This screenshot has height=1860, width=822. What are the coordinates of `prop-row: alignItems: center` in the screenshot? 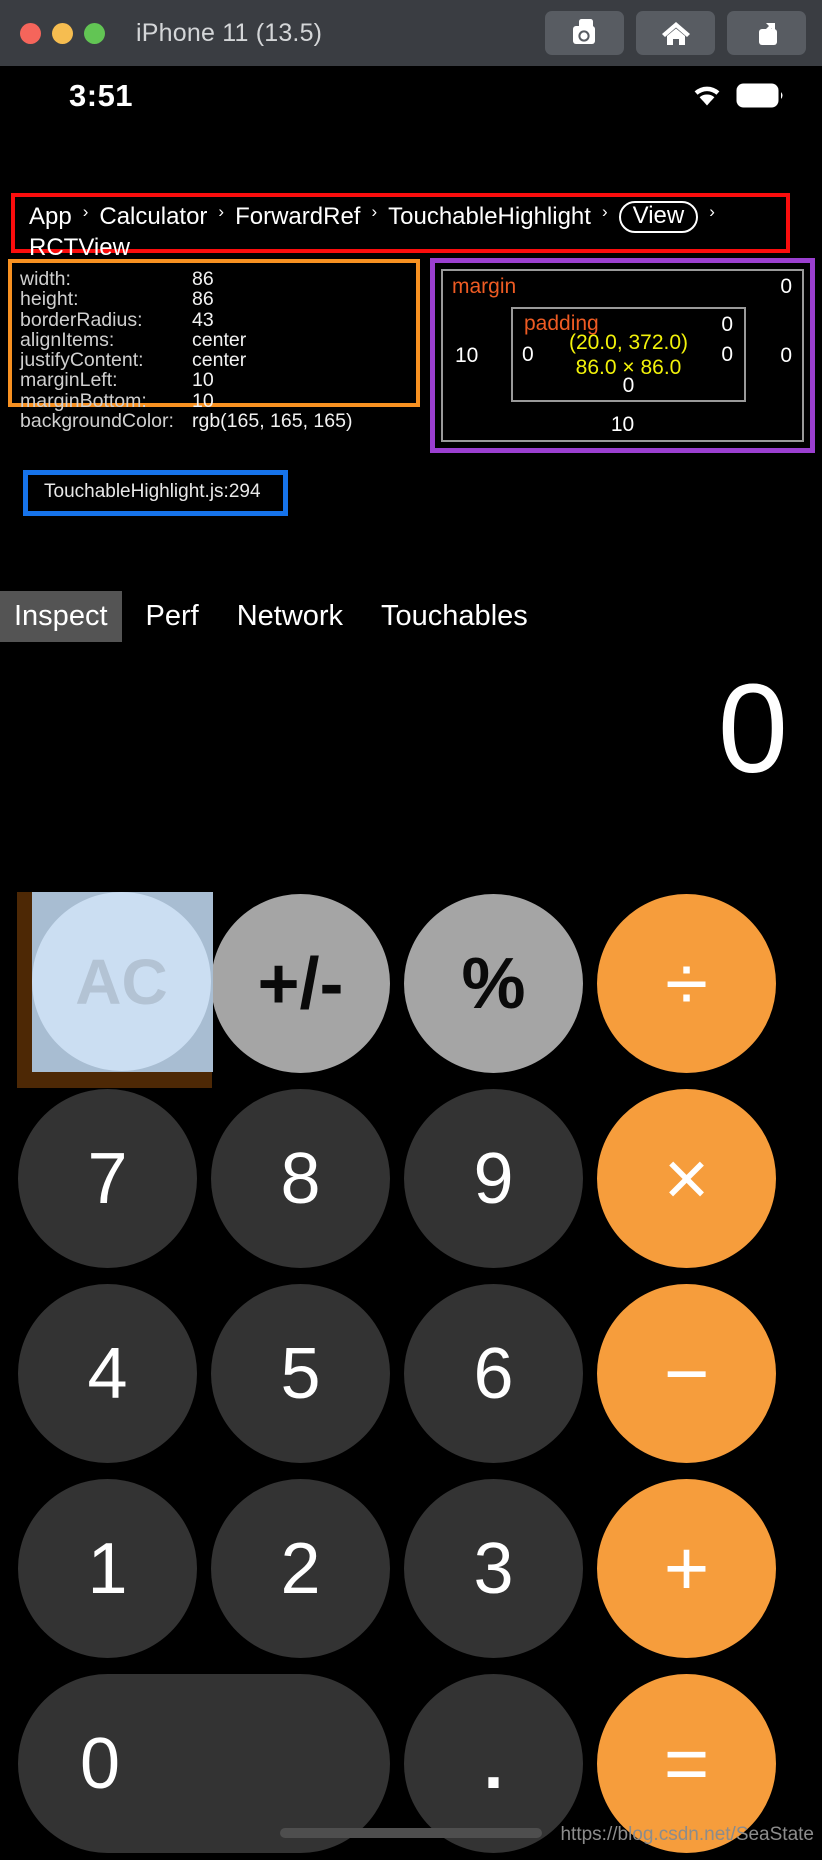 It's located at (218, 339).